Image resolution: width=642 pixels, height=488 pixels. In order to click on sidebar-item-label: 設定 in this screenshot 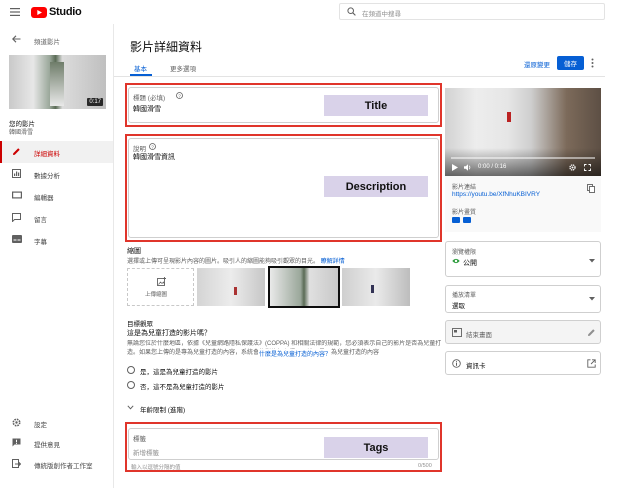, I will do `click(40, 425)`.